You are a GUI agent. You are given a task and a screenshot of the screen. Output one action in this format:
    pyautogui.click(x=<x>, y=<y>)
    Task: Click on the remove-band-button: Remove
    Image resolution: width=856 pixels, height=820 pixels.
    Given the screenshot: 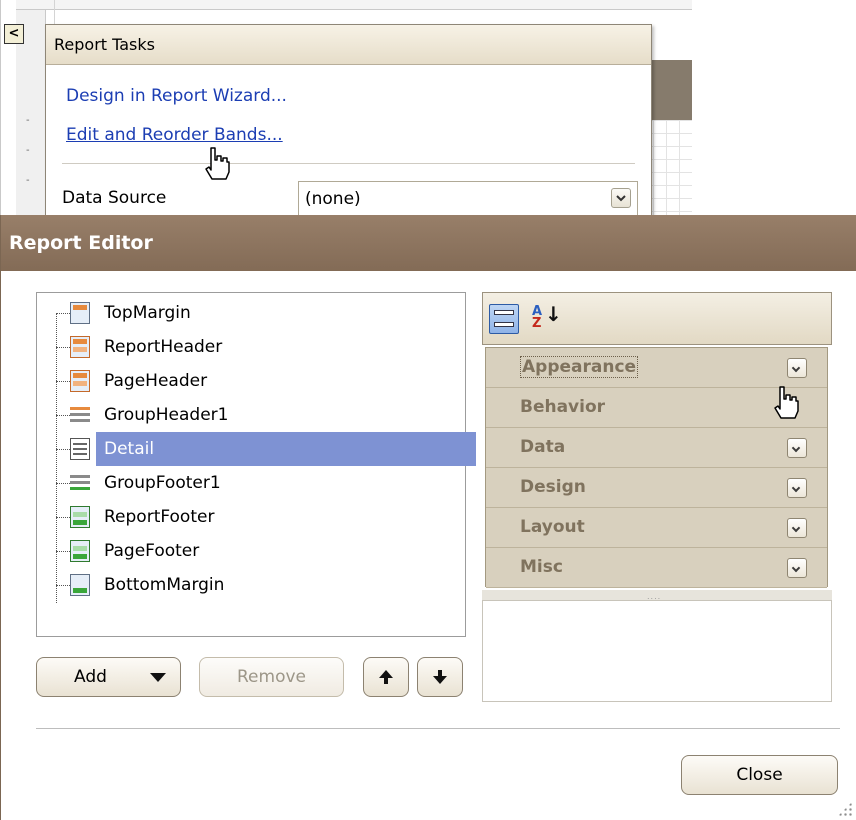 What is the action you would take?
    pyautogui.click(x=271, y=677)
    